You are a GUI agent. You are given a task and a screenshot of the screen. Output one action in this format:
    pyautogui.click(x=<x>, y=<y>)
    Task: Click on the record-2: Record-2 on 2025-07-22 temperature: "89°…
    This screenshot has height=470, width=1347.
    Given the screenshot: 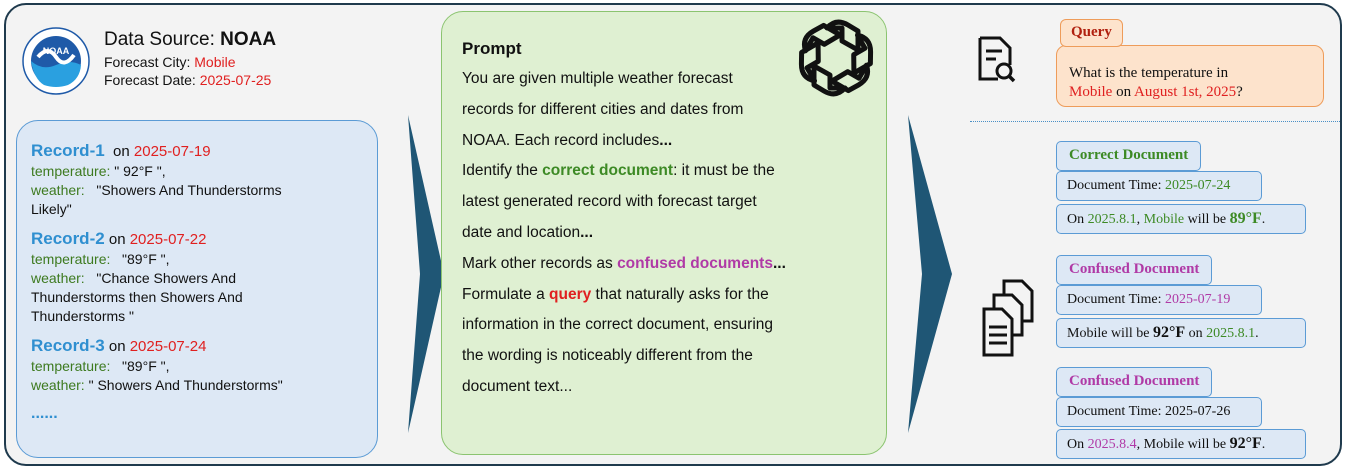 What is the action you would take?
    pyautogui.click(x=137, y=276)
    